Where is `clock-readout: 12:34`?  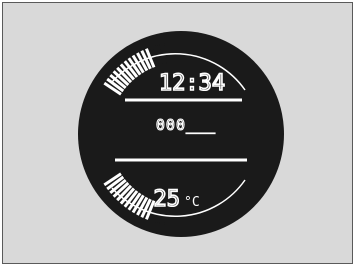 clock-readout: 12:34 is located at coordinates (192, 83).